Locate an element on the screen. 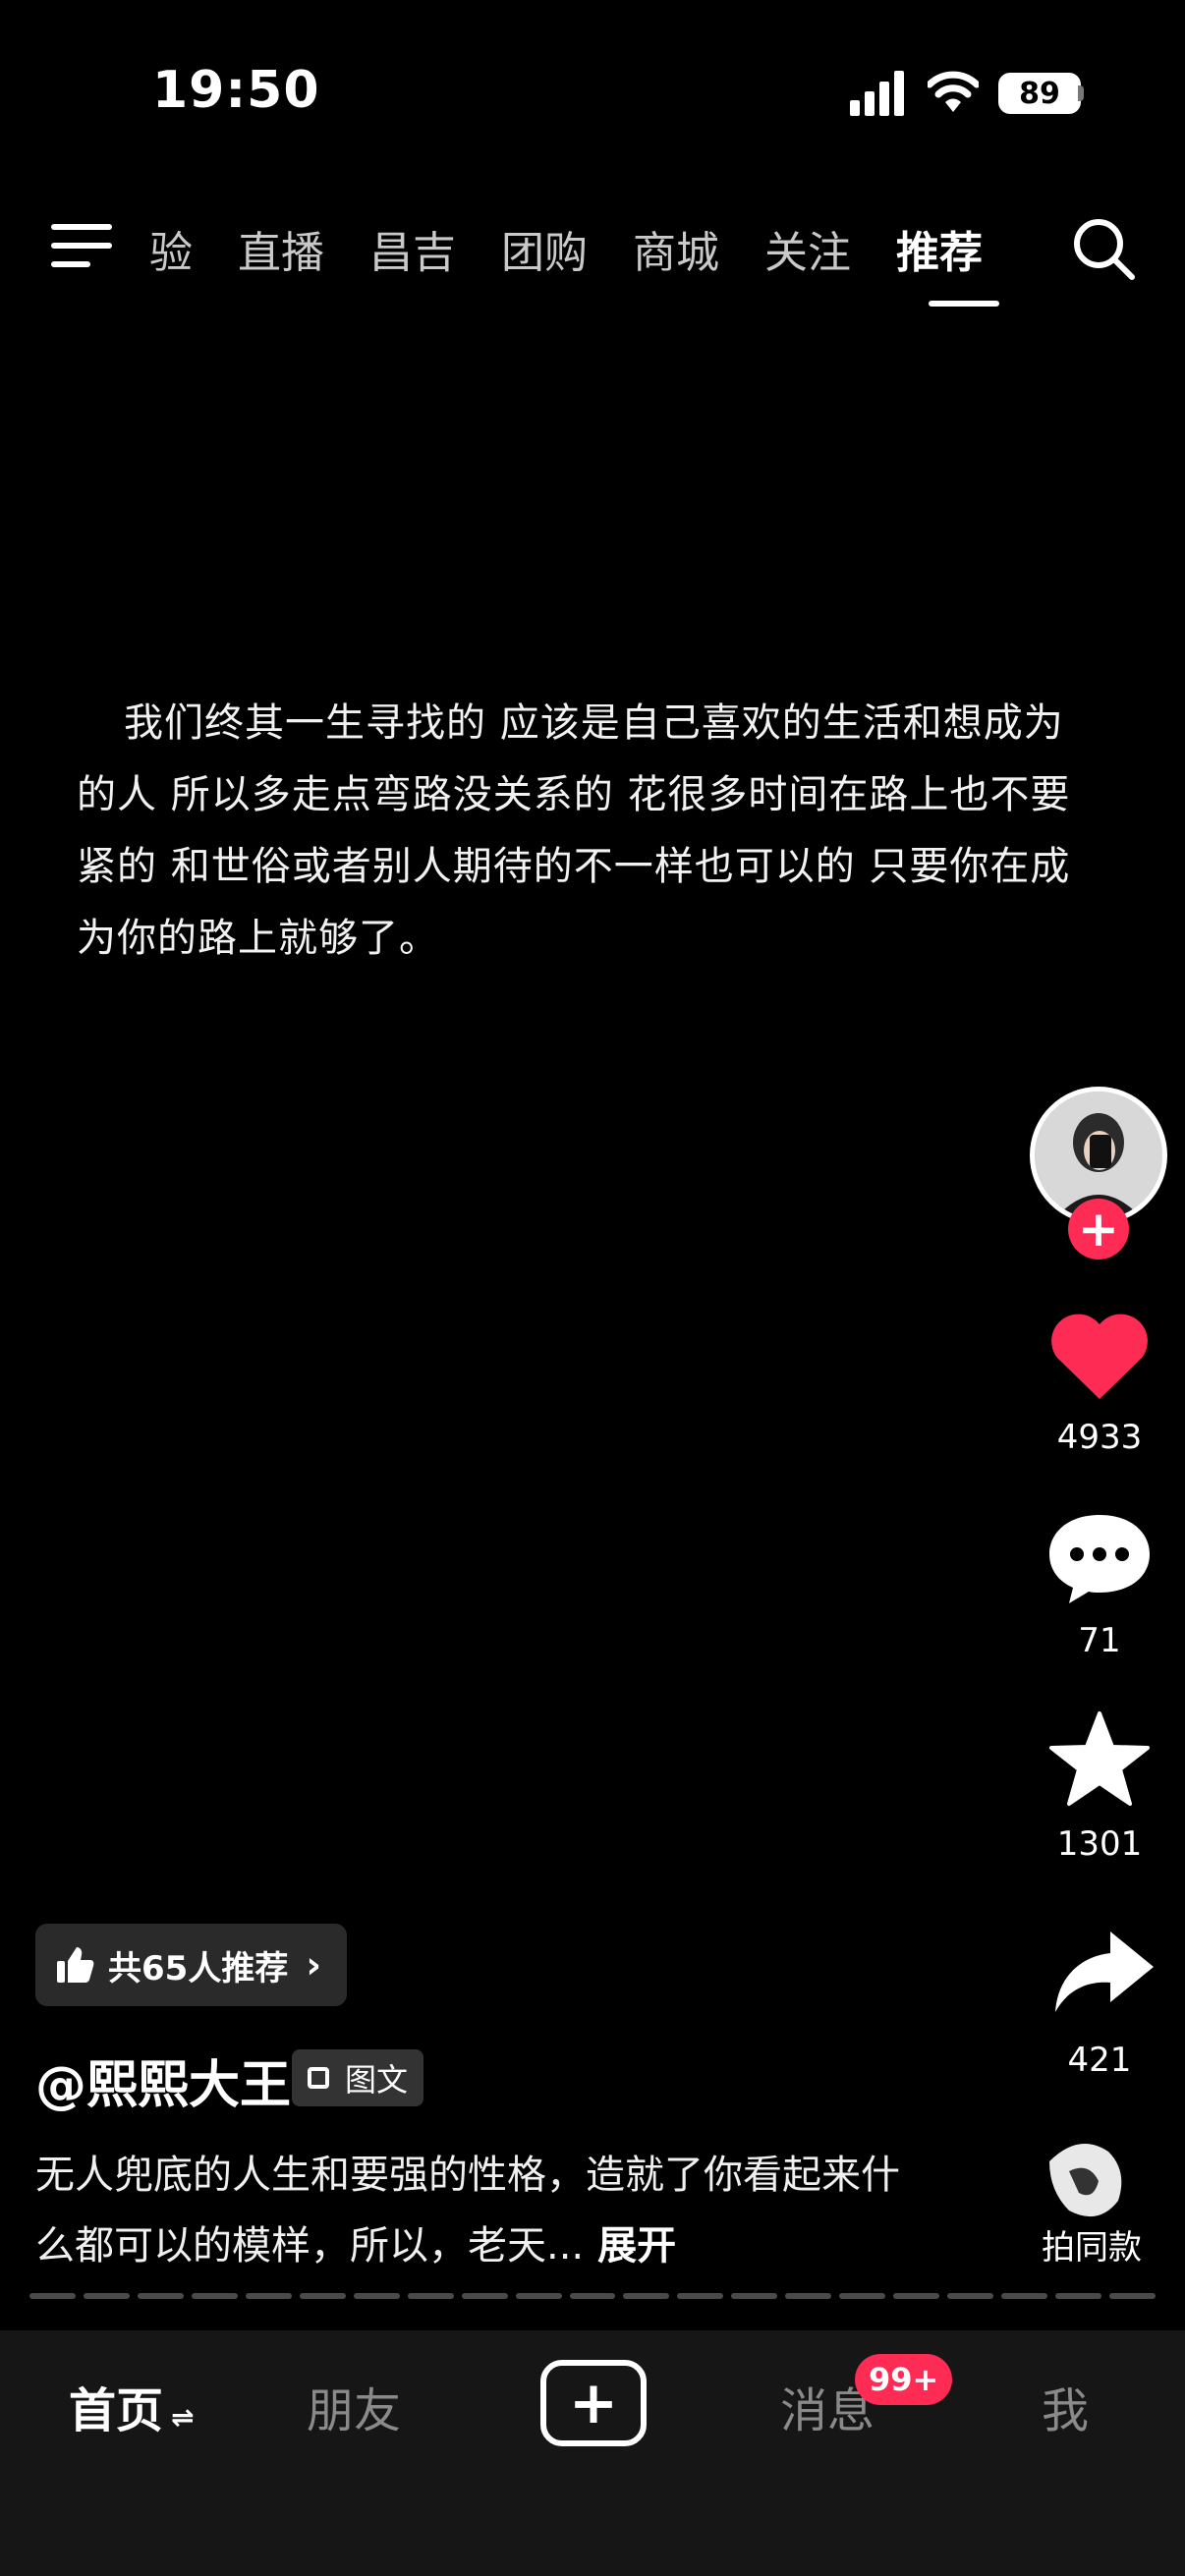 This screenshot has width=1185, height=2576. share-icon is located at coordinates (1103, 1975).